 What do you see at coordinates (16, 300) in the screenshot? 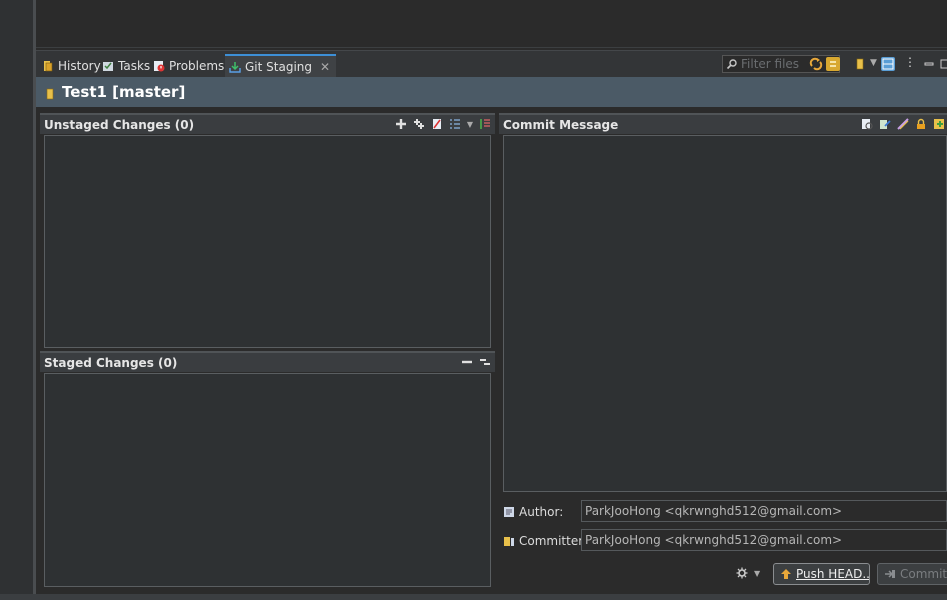
I see `left-side-strip` at bounding box center [16, 300].